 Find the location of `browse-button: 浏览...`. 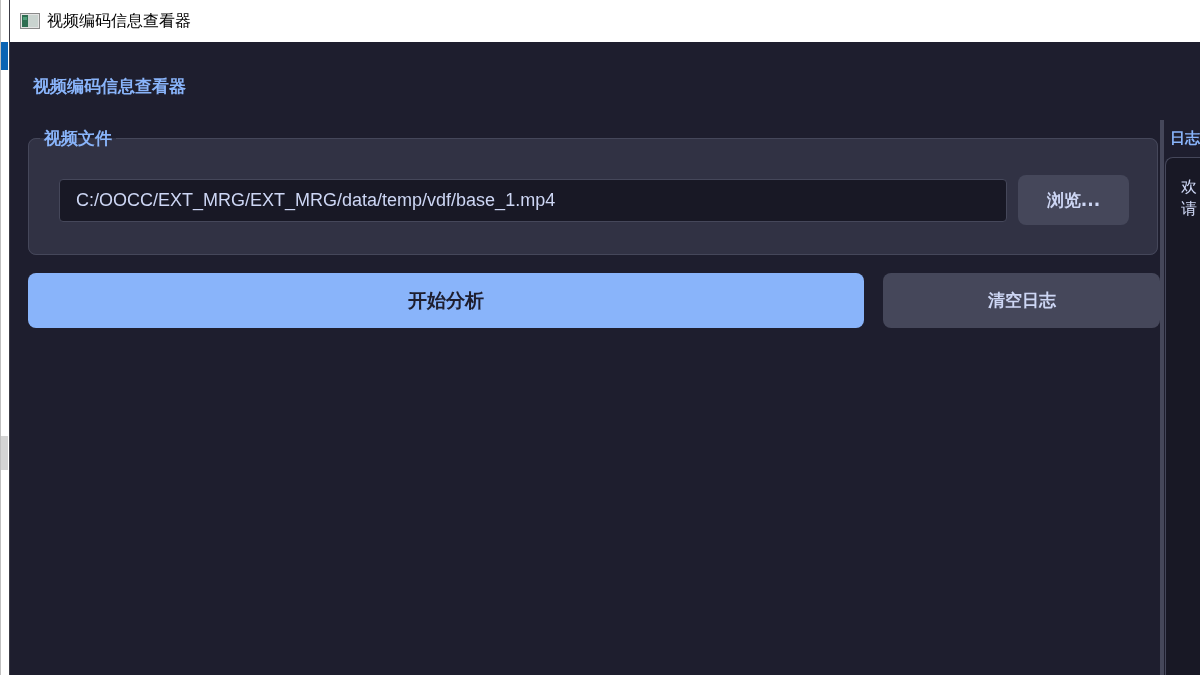

browse-button: 浏览... is located at coordinates (1073, 200).